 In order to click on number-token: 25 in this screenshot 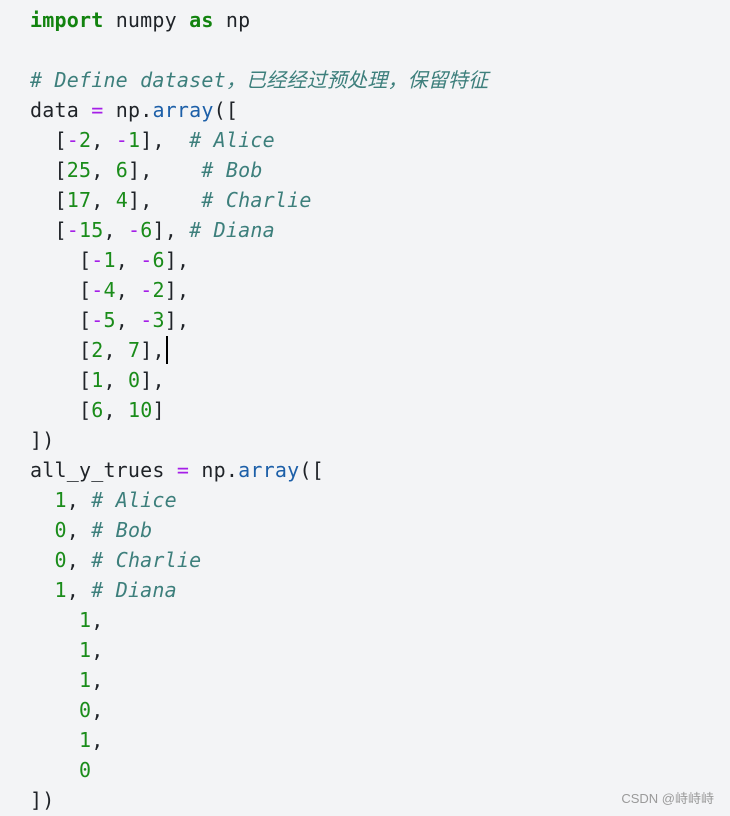, I will do `click(79, 170)`.